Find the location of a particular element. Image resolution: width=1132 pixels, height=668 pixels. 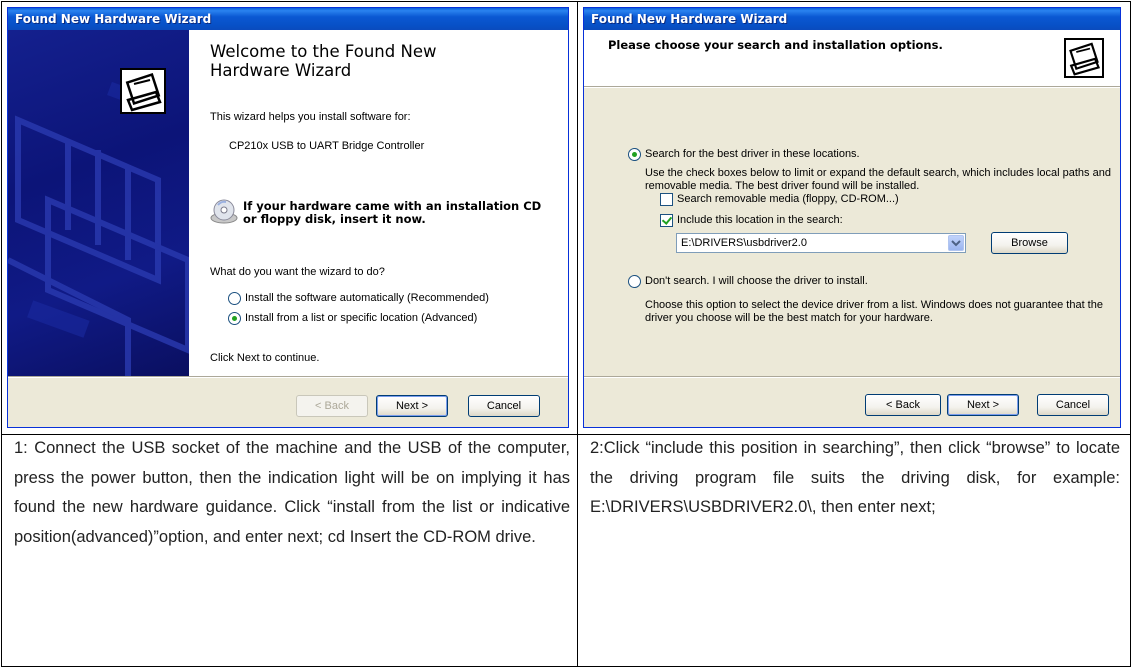

continue-text: Click Next to continue. is located at coordinates (265, 358).